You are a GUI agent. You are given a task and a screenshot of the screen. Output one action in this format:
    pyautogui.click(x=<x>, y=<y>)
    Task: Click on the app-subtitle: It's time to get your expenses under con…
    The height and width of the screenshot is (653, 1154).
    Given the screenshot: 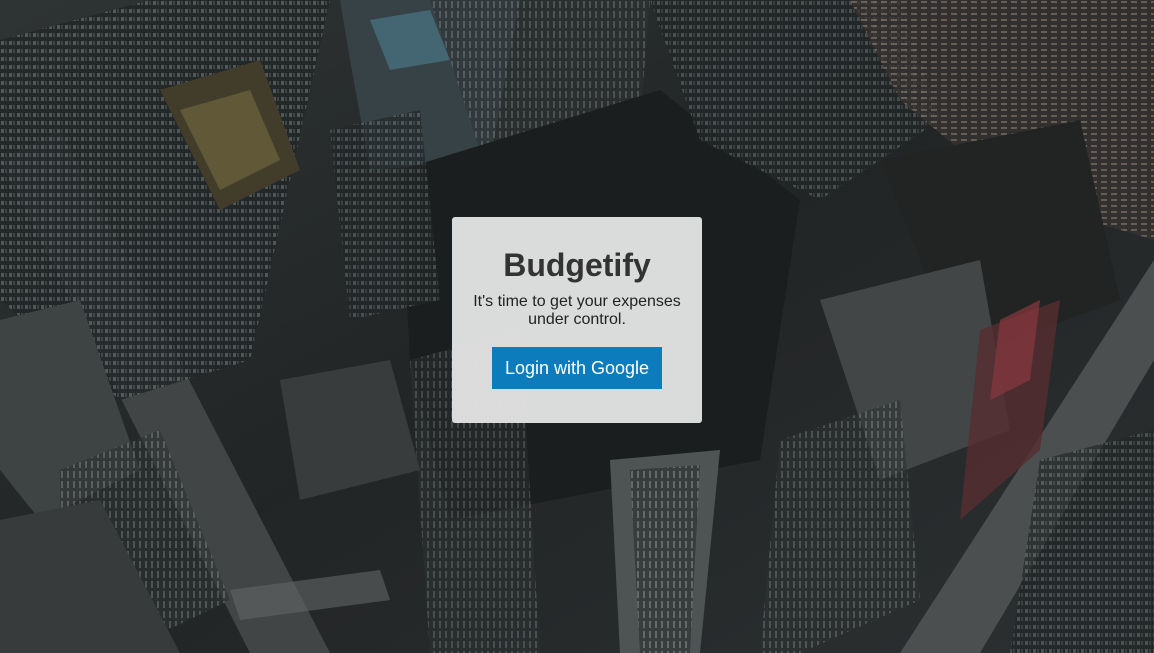 What is the action you would take?
    pyautogui.click(x=577, y=310)
    